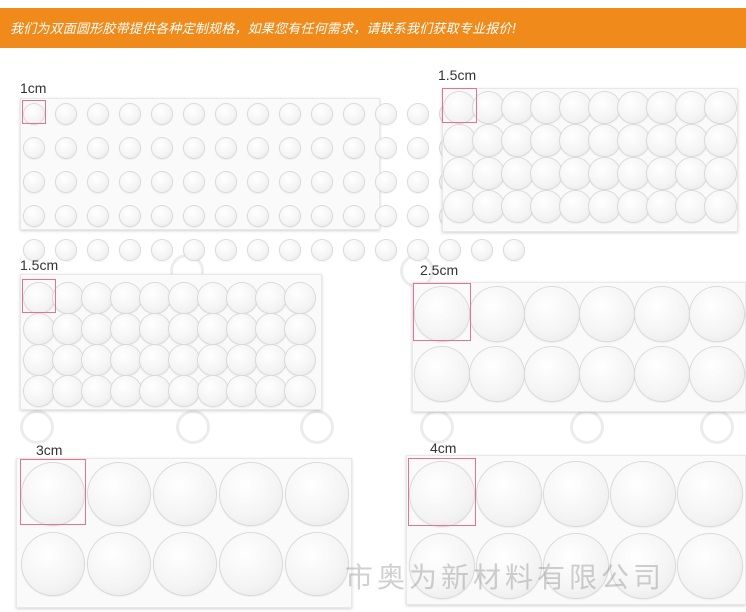 The image size is (746, 612). I want to click on size-label: 4cm, so click(443, 448).